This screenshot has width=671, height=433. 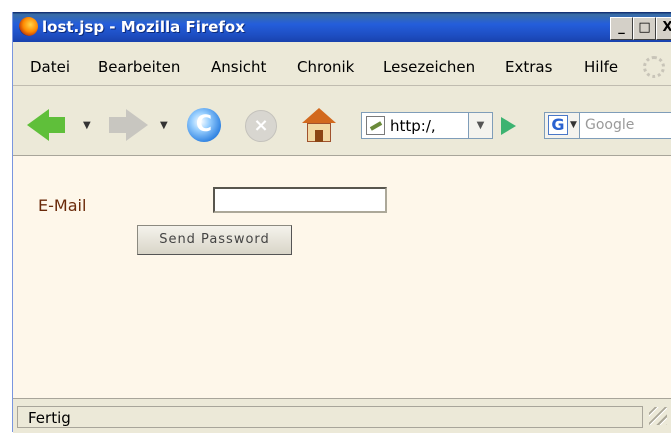 What do you see at coordinates (621, 28) in the screenshot?
I see `minimize-button: _` at bounding box center [621, 28].